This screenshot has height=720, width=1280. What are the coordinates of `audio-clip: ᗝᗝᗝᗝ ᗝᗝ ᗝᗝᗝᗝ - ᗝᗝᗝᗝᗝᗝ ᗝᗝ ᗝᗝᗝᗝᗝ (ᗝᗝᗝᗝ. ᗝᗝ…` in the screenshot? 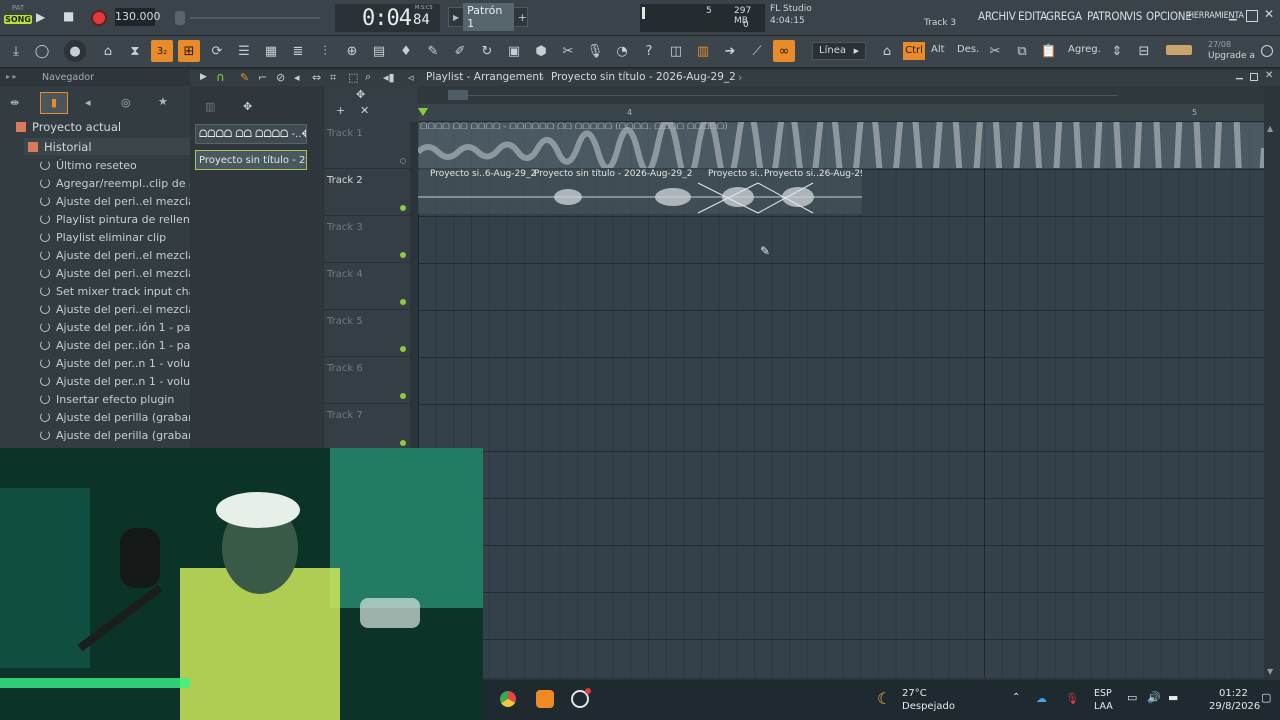 It's located at (841, 145).